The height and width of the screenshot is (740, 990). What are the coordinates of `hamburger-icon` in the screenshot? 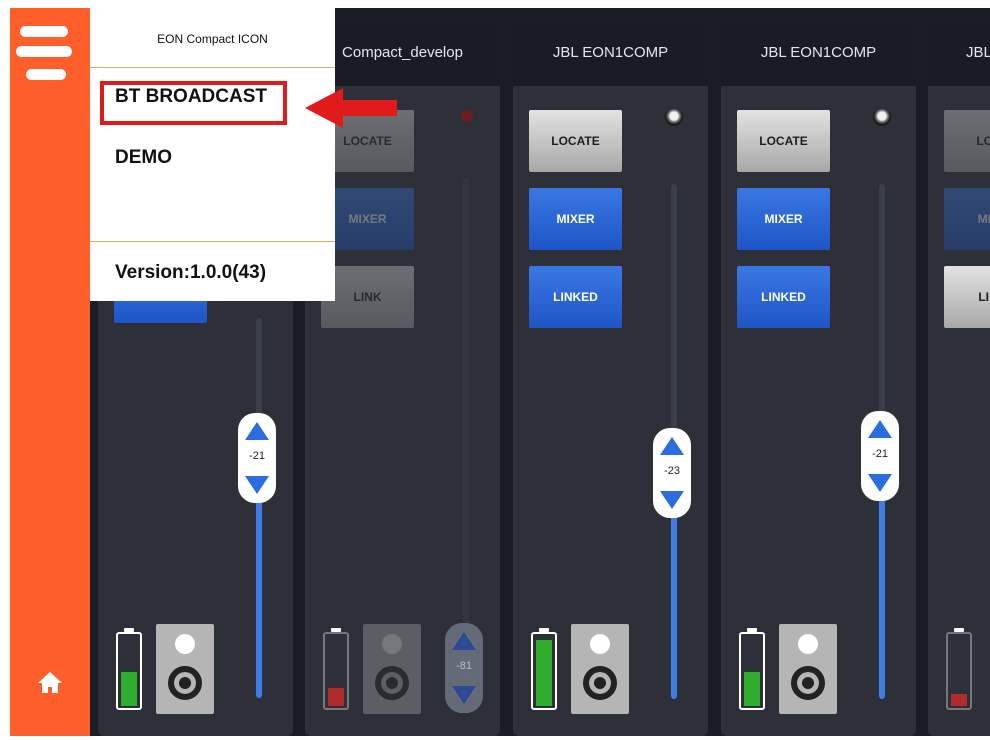 It's located at (45, 53).